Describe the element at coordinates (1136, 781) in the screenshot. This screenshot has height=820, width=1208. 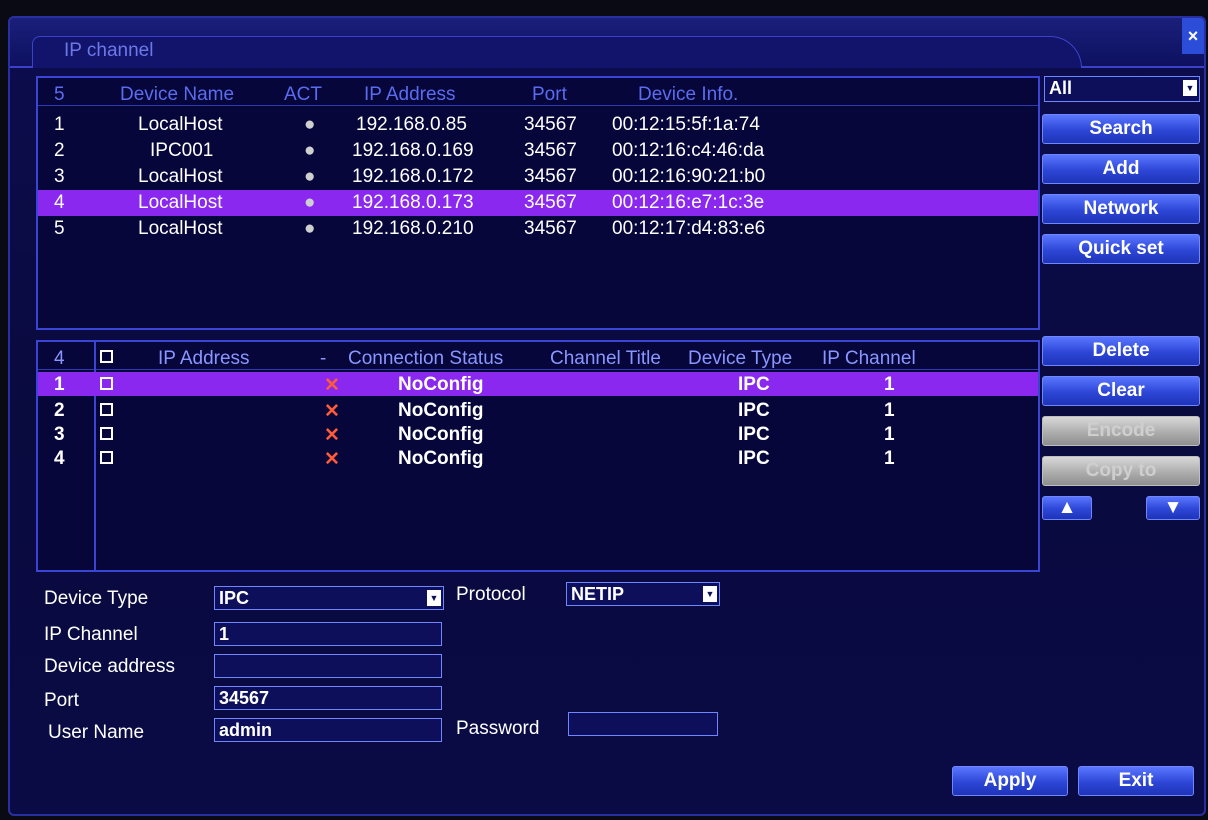
I see `exit-button: Exit` at that location.